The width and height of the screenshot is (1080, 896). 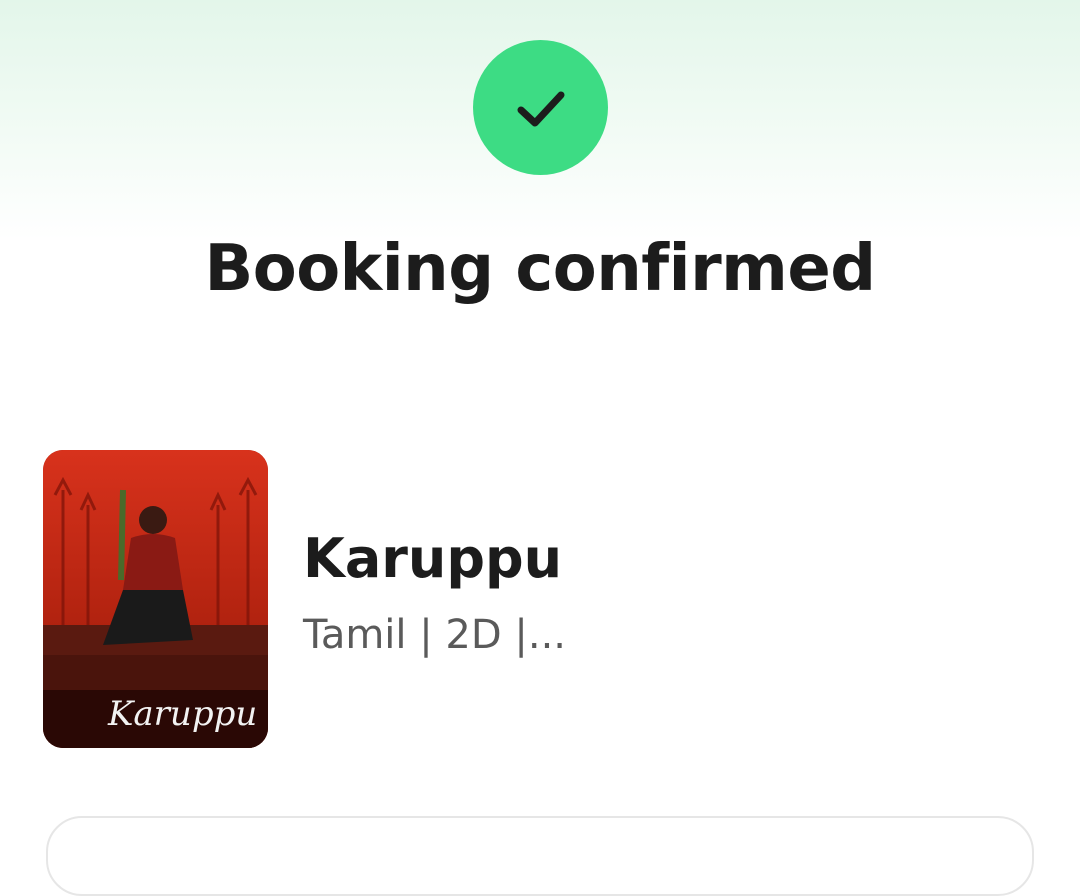 I want to click on poster-image: Karuppu, so click(x=155, y=599).